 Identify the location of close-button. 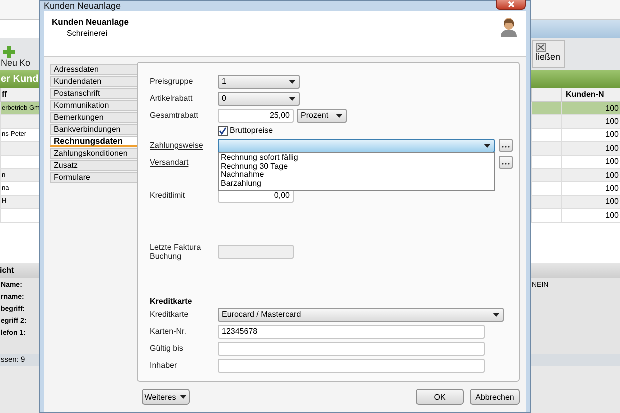
(511, 5).